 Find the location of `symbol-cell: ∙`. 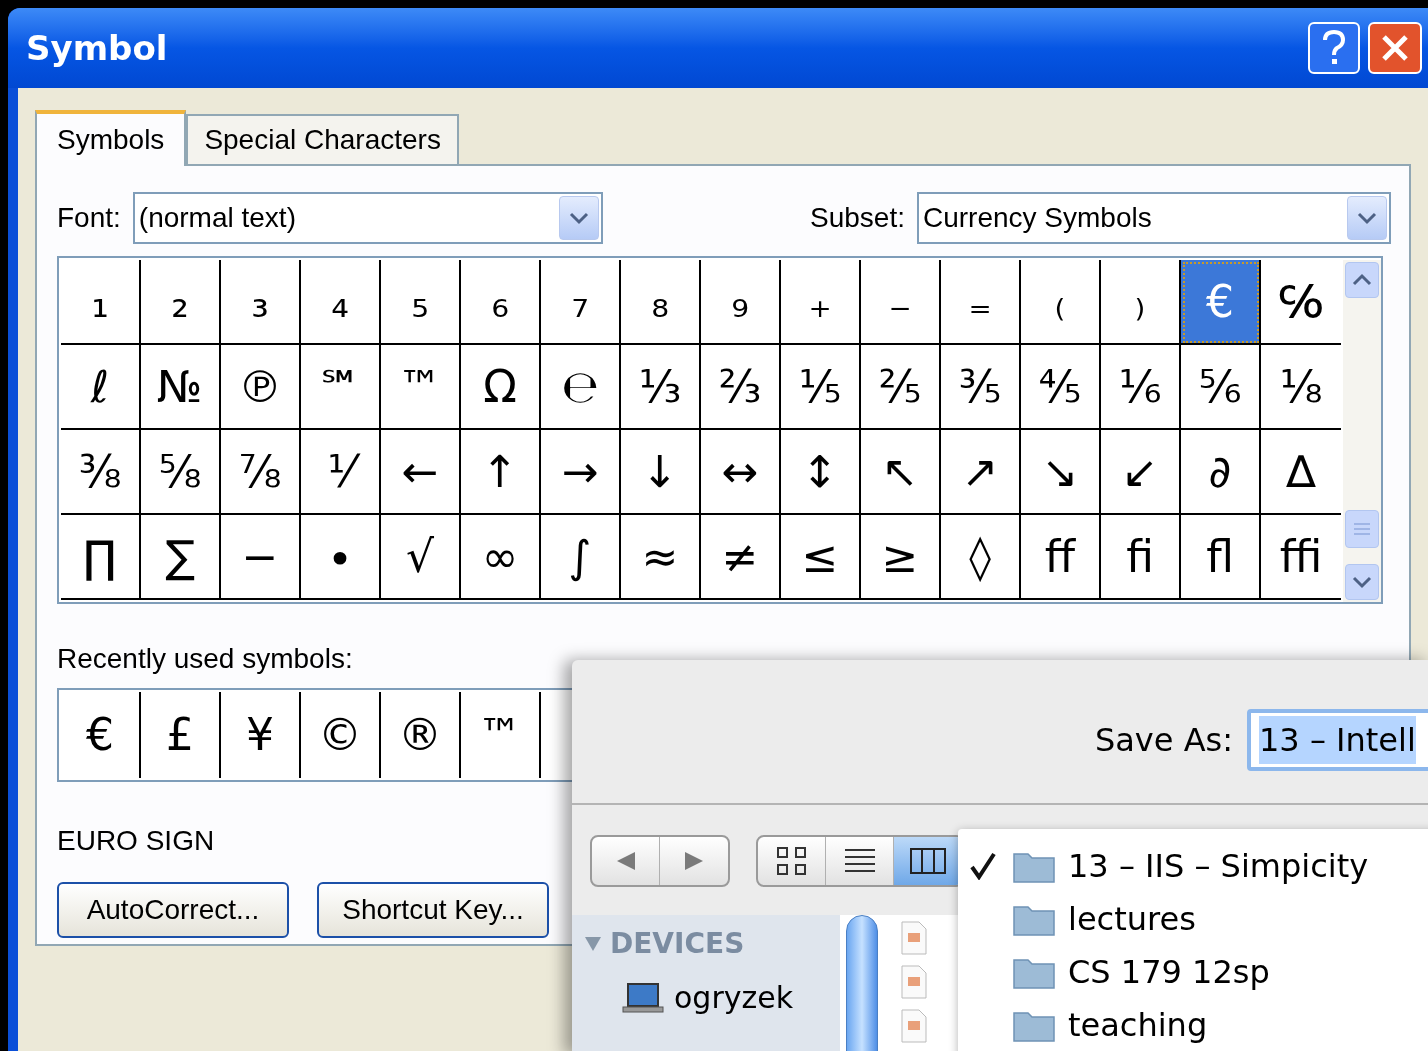

symbol-cell: ∙ is located at coordinates (341, 557).